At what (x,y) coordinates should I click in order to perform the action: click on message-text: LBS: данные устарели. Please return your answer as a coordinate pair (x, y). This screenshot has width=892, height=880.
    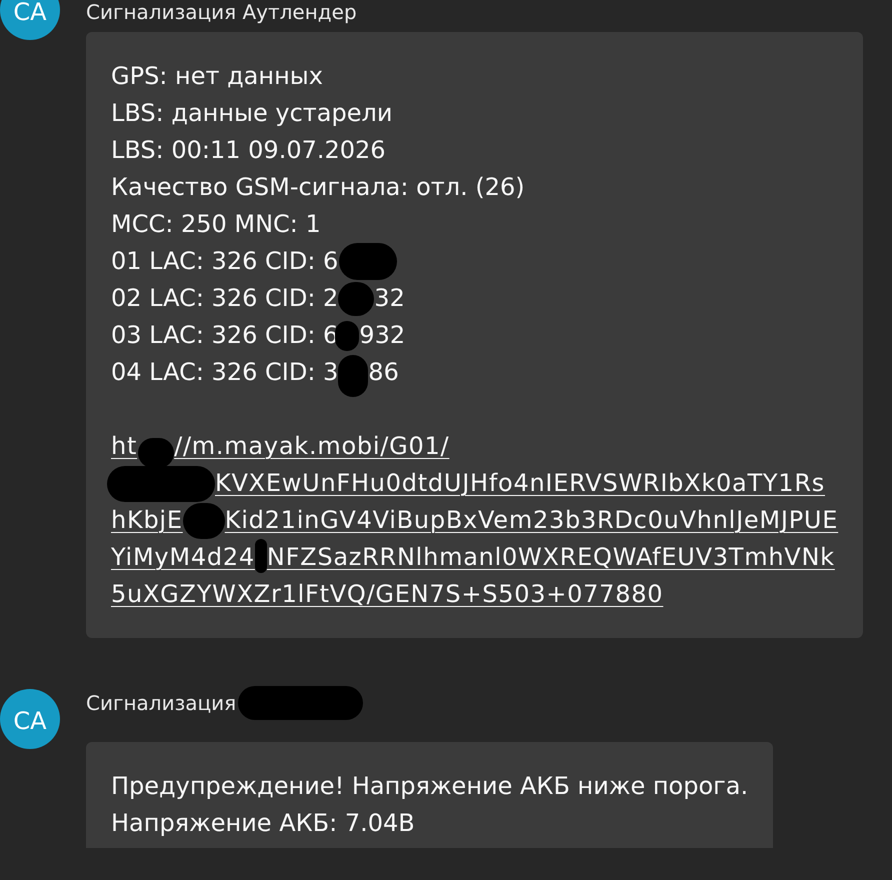
    Looking at the image, I should click on (251, 113).